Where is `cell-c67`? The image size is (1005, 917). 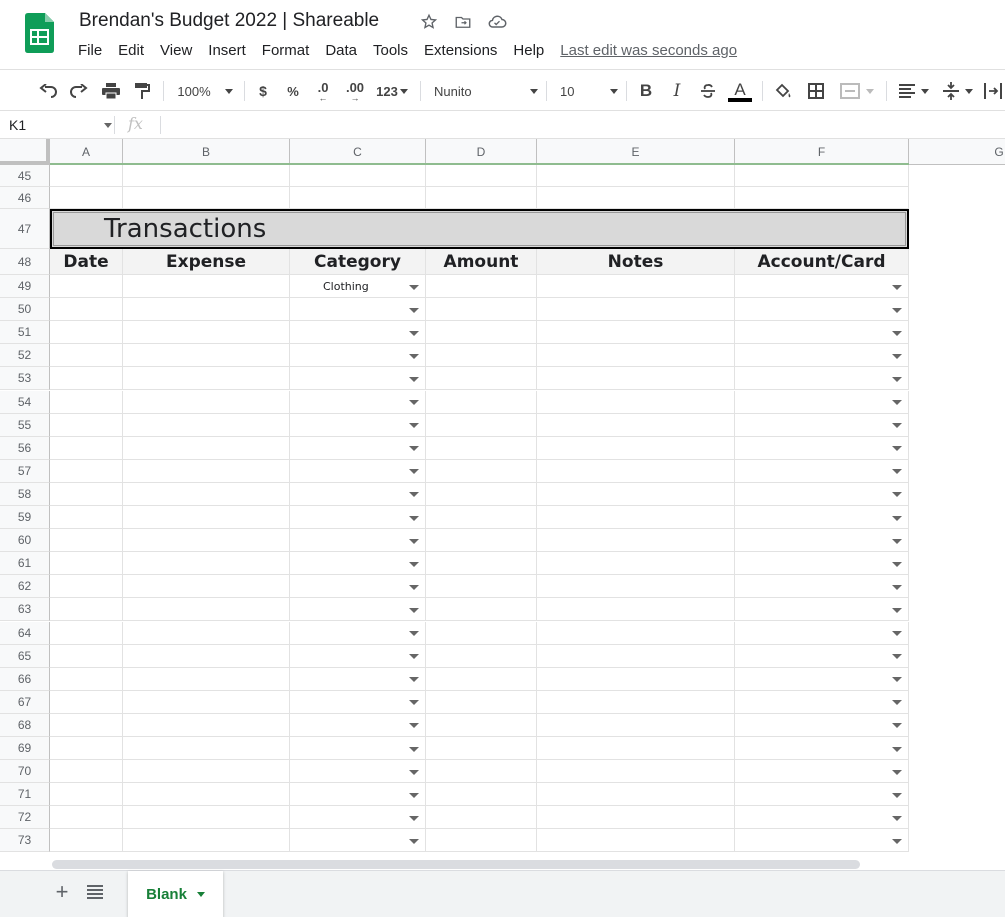
cell-c67 is located at coordinates (358, 702).